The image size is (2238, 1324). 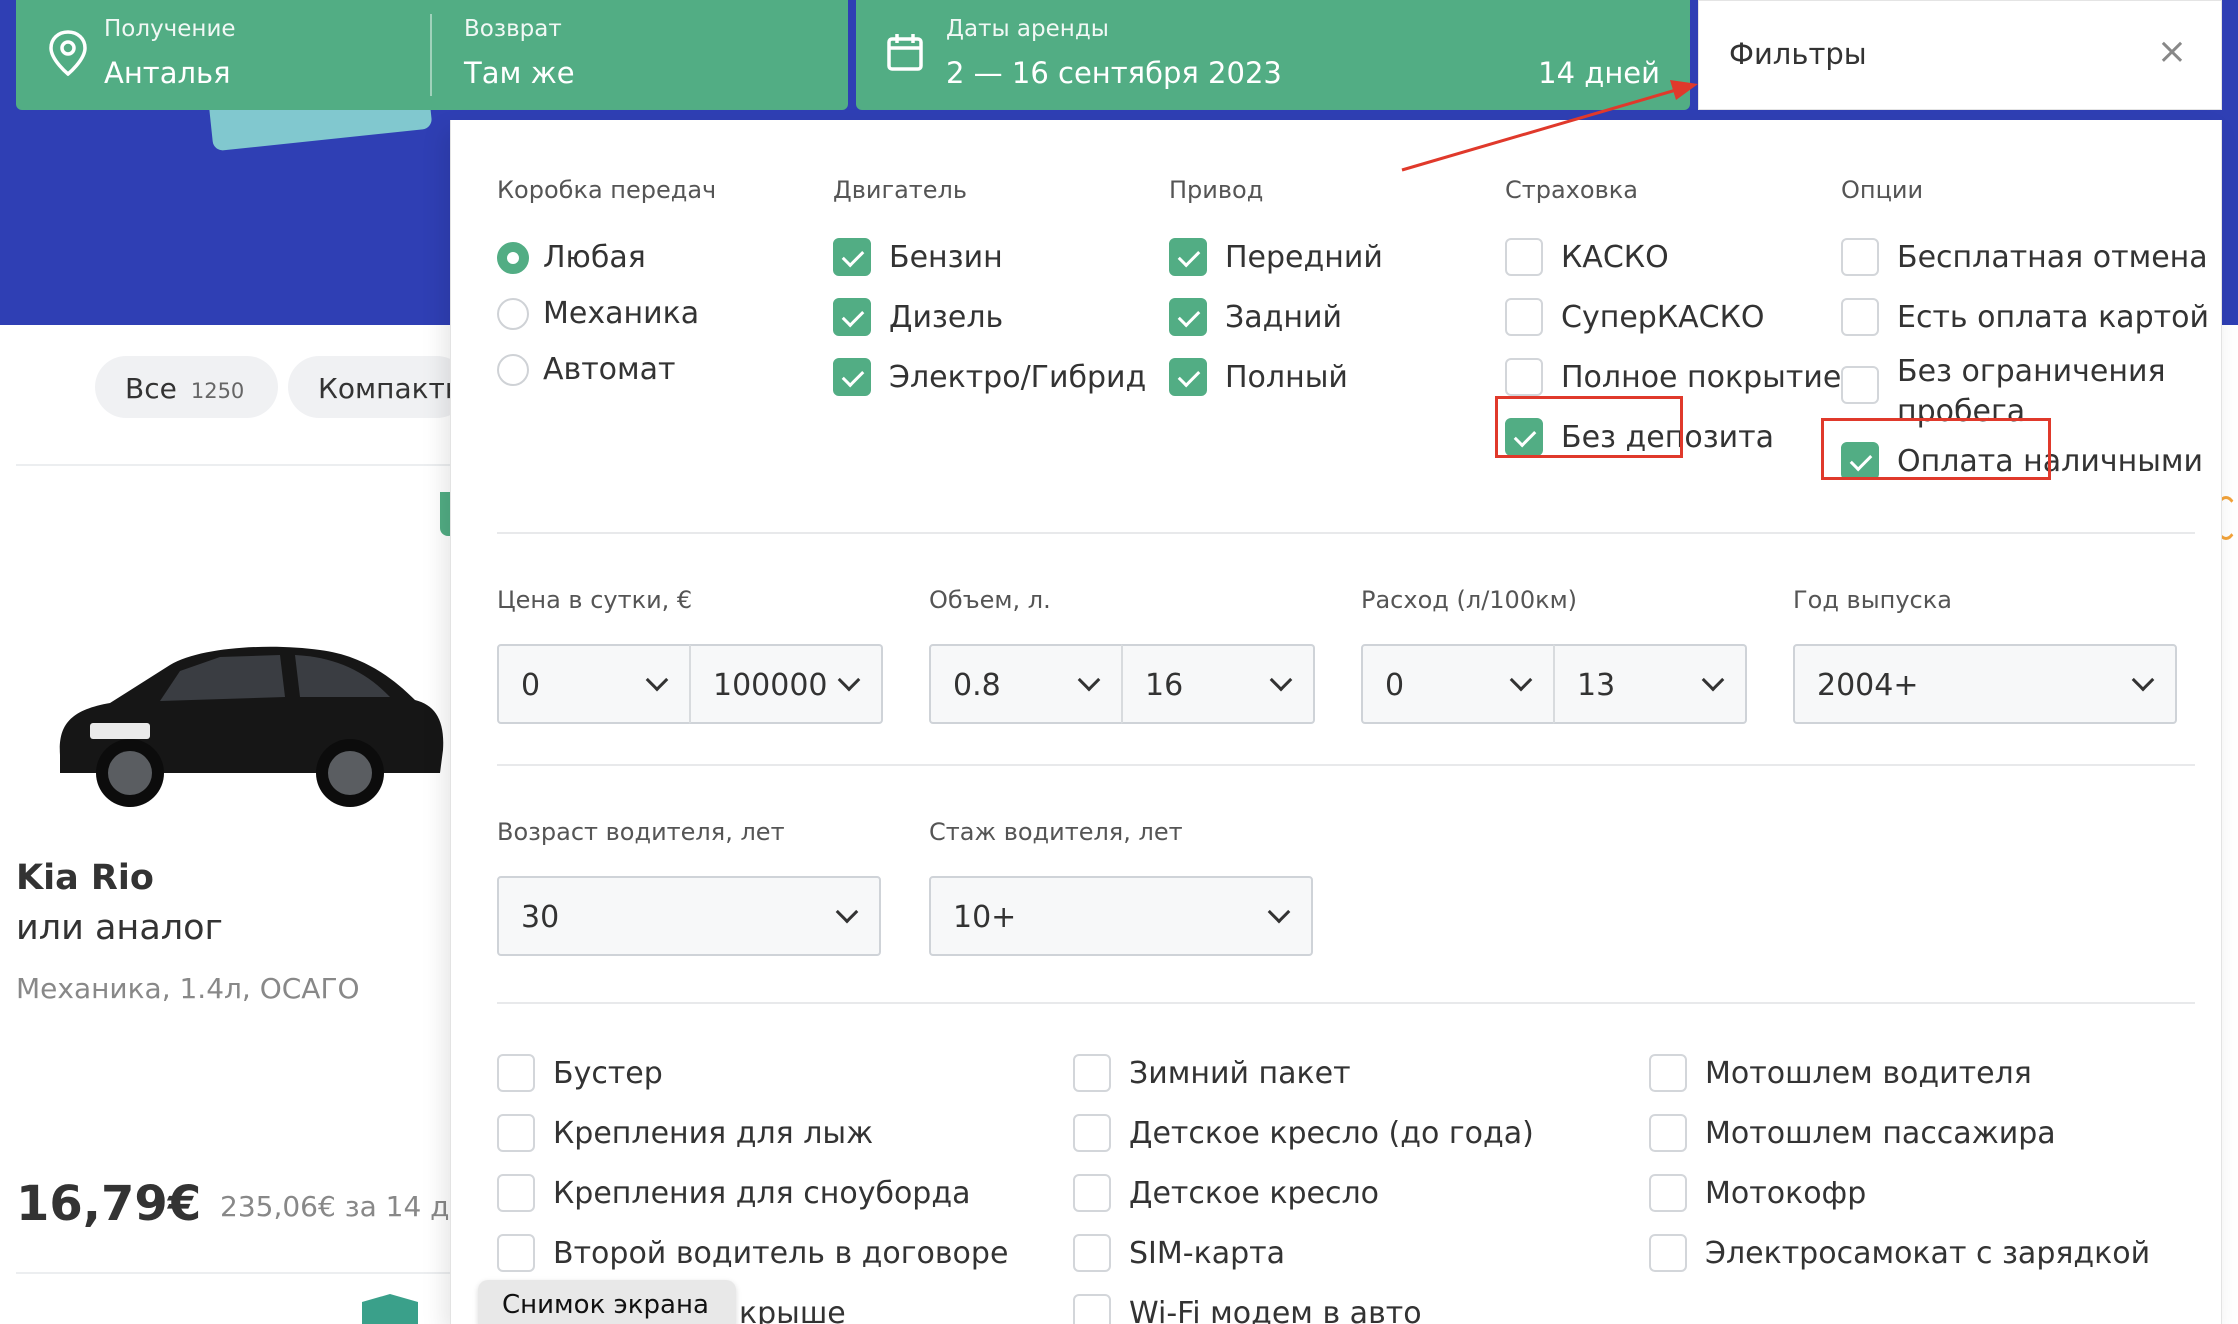 I want to click on volume-from-select: 0.8, so click(x=1026, y=684).